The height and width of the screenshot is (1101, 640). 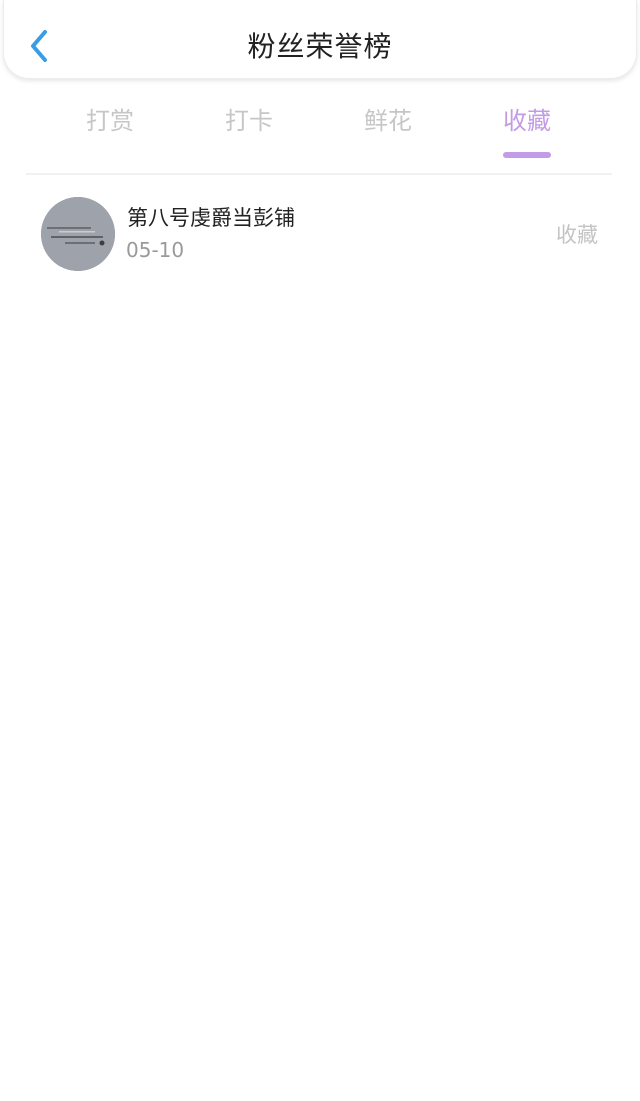 I want to click on list-item: 第八号虔爵当彭铺 05-10 收藏, so click(x=320, y=234).